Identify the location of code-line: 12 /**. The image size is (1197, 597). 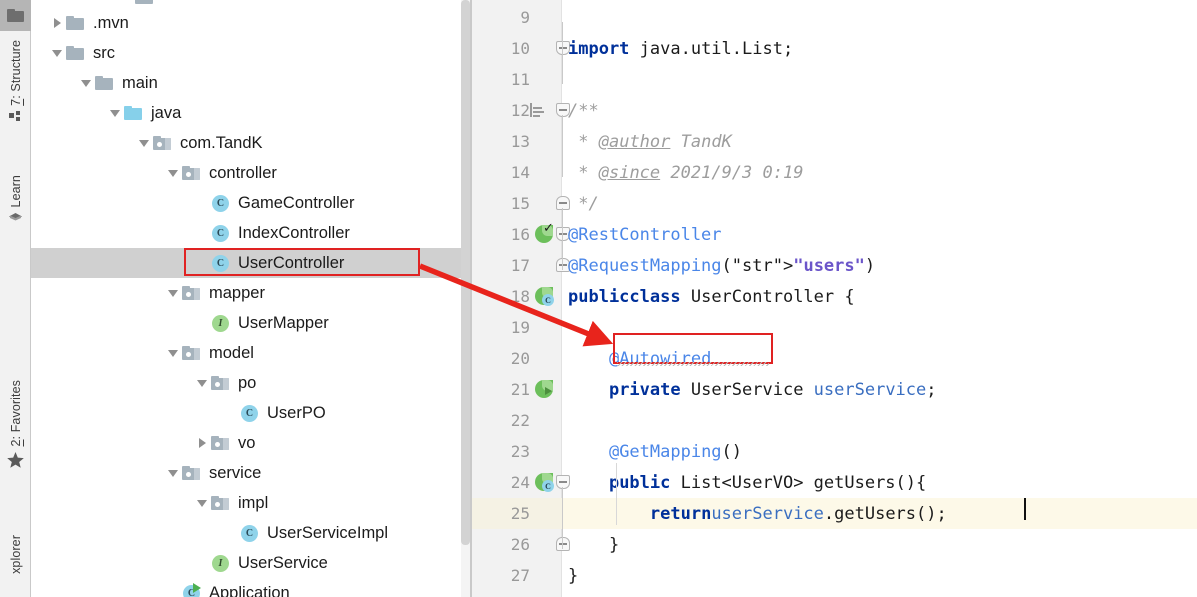
(834, 110).